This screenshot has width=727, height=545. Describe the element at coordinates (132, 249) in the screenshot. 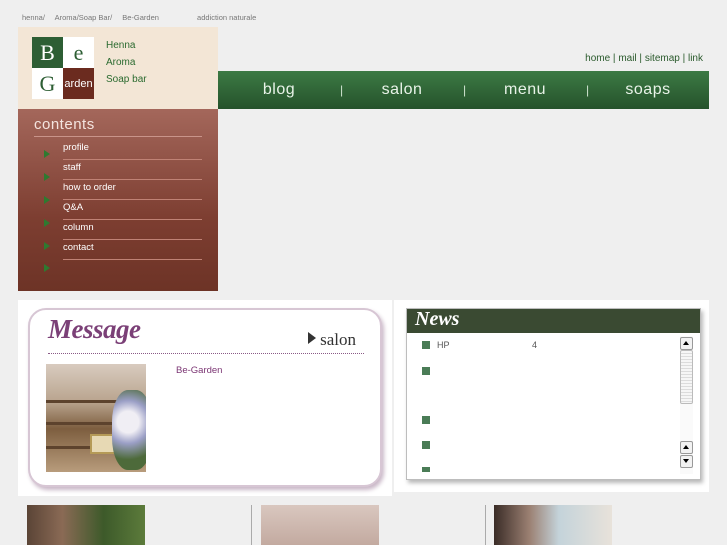

I see `contents-item-contact: contact` at that location.